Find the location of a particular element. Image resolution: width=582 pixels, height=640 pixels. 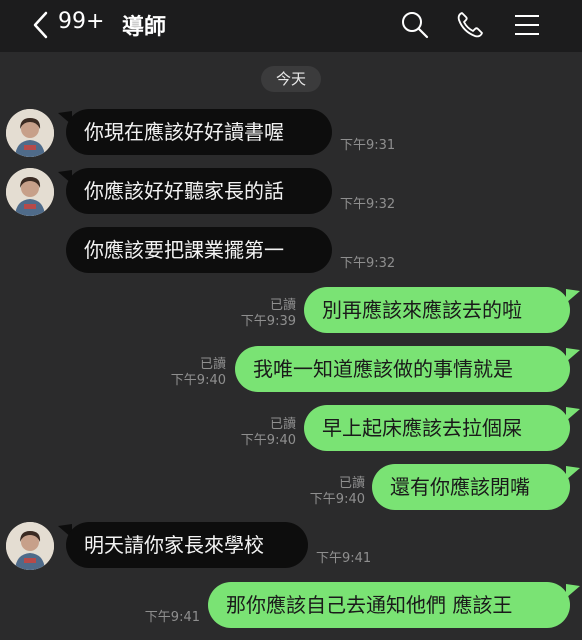

back-chevron-icon is located at coordinates (41, 25).